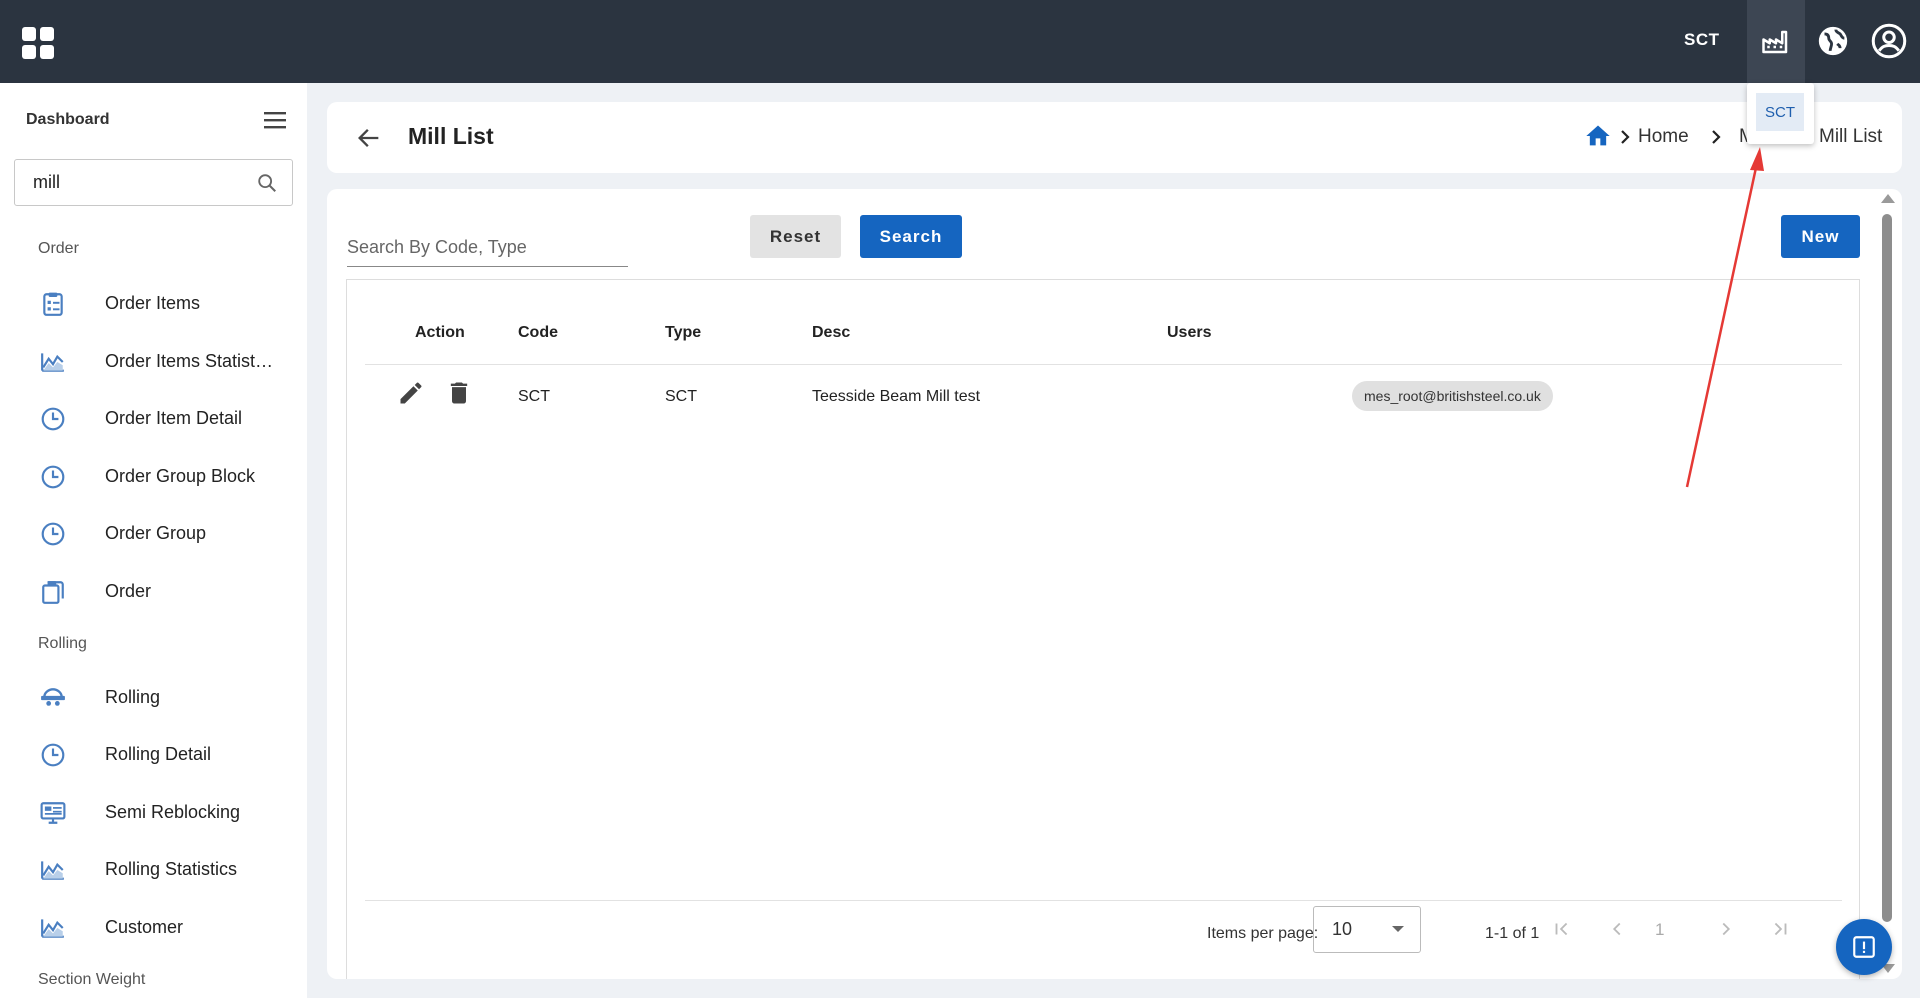 The image size is (1920, 998). I want to click on new-button: New, so click(1820, 236).